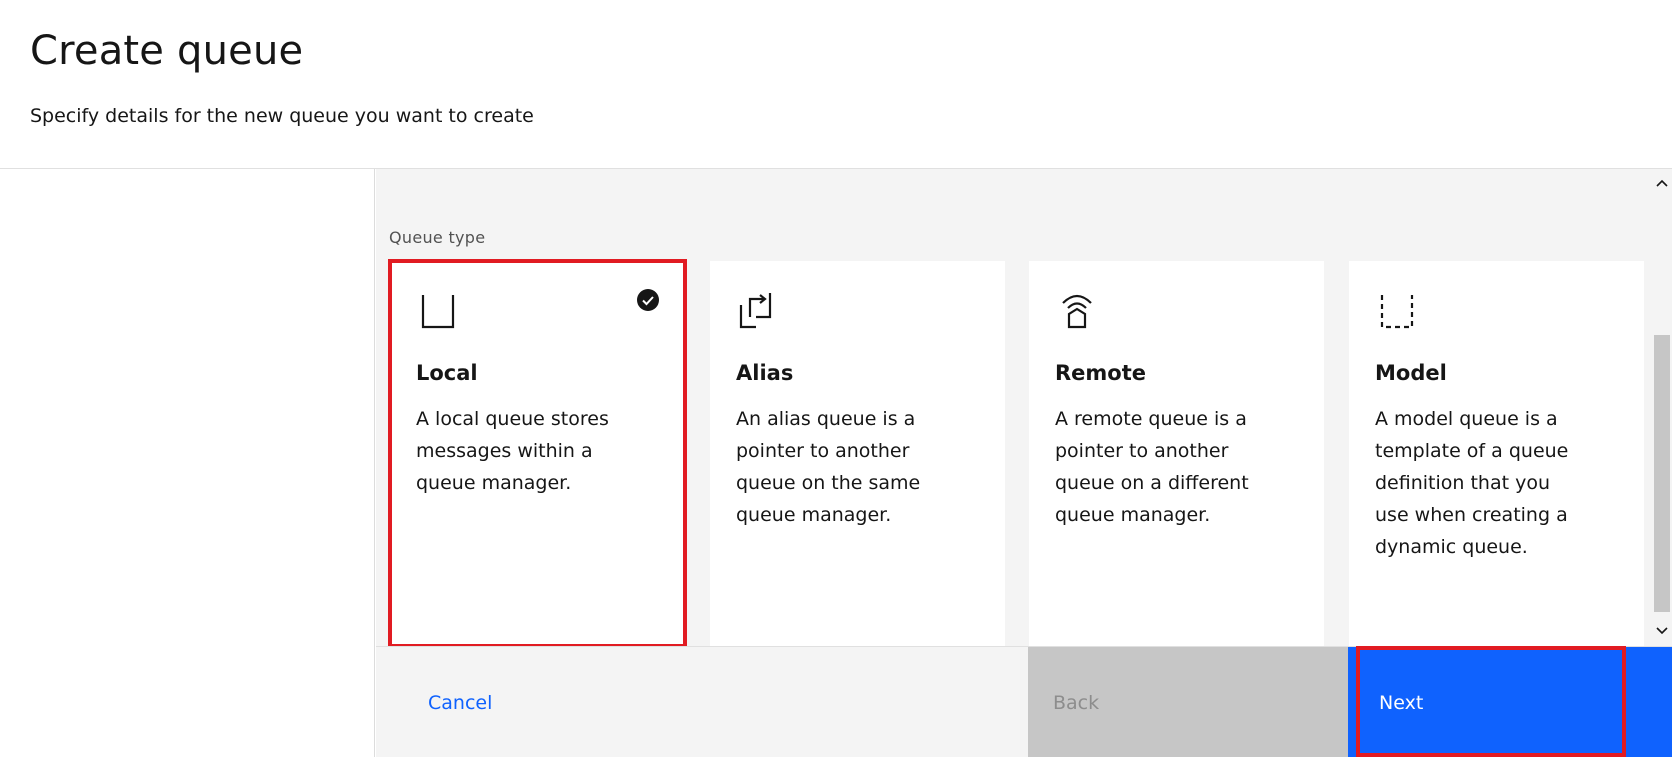  What do you see at coordinates (1662, 473) in the screenshot?
I see `scroll-thumb` at bounding box center [1662, 473].